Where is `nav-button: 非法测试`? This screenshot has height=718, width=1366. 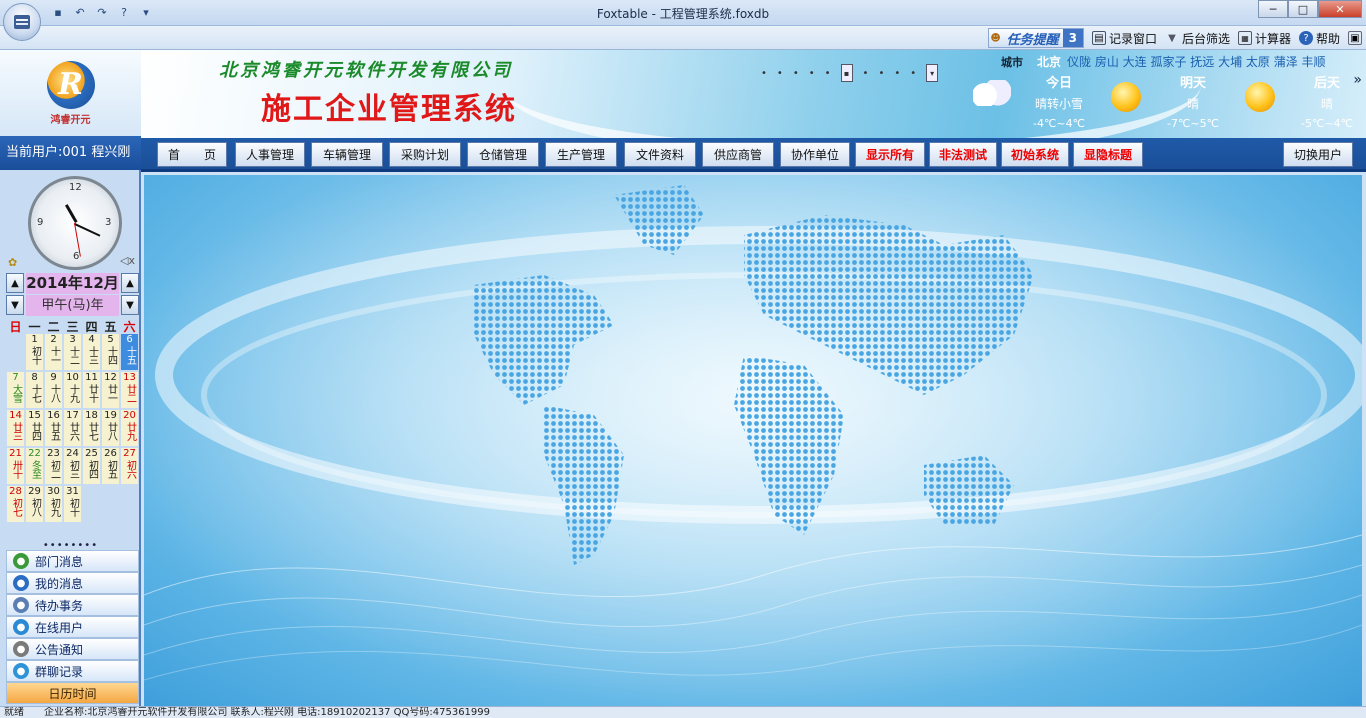 nav-button: 非法测试 is located at coordinates (963, 154).